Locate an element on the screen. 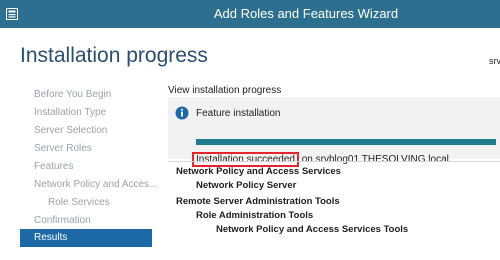 This screenshot has height=260, width=500. window-title: Add Roles and Features Wizard is located at coordinates (306, 13).